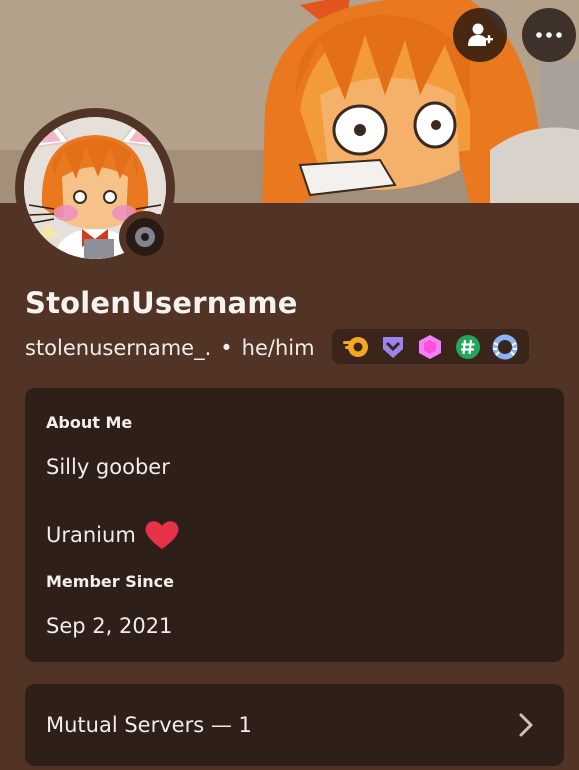 The height and width of the screenshot is (770, 579). Describe the element at coordinates (526, 725) in the screenshot. I see `chevron-right-icon` at that location.